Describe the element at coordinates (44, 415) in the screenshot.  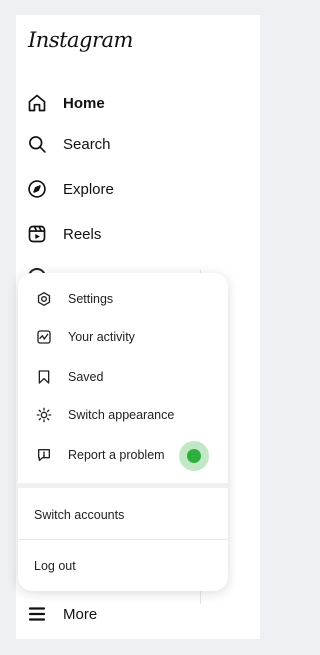
I see `sun-icon` at that location.